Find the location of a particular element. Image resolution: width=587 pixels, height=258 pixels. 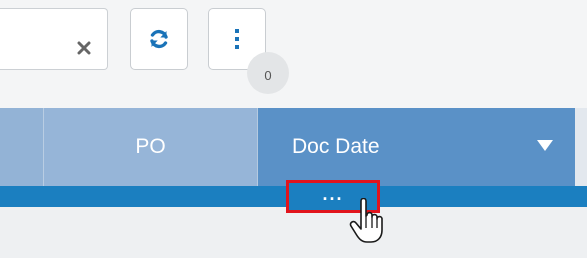

refresh-button is located at coordinates (159, 39).